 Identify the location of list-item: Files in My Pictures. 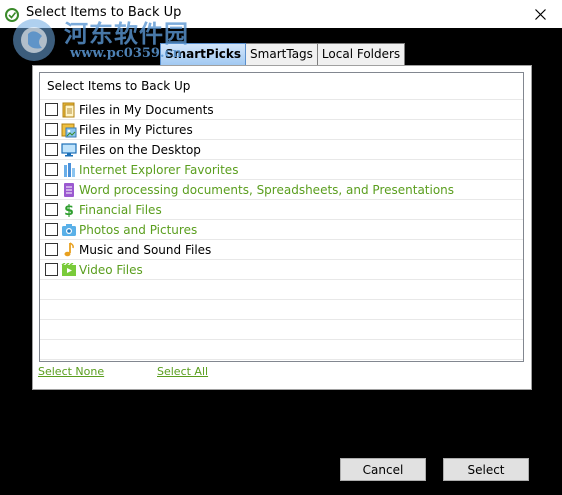
(281, 130).